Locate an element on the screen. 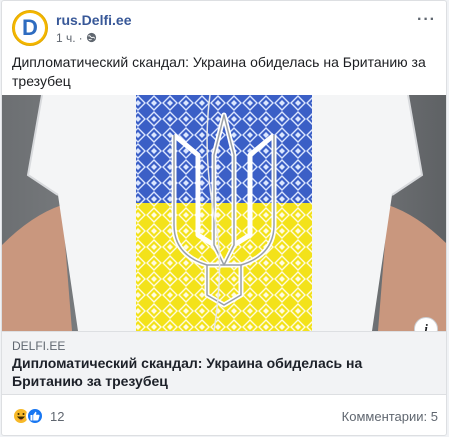  link-domain: DELFI.EE is located at coordinates (39, 346).